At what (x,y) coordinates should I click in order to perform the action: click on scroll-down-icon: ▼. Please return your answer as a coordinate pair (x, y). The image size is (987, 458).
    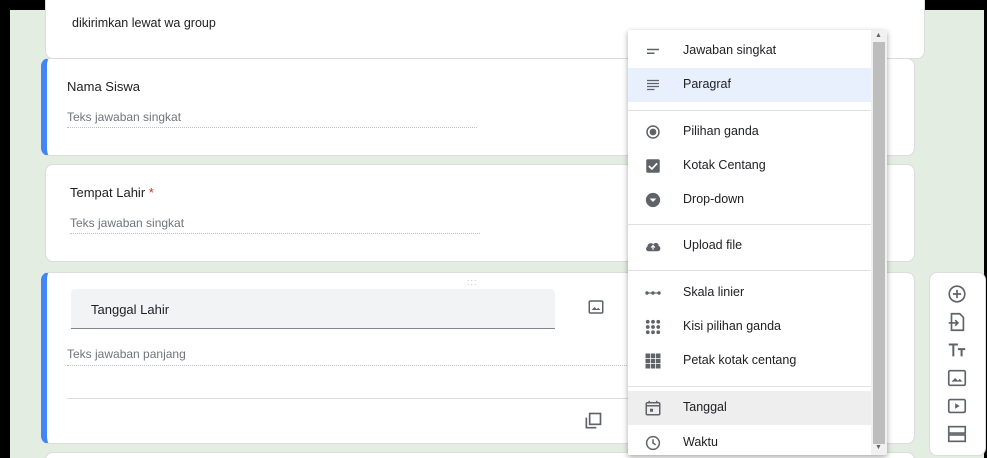
    Looking at the image, I should click on (878, 447).